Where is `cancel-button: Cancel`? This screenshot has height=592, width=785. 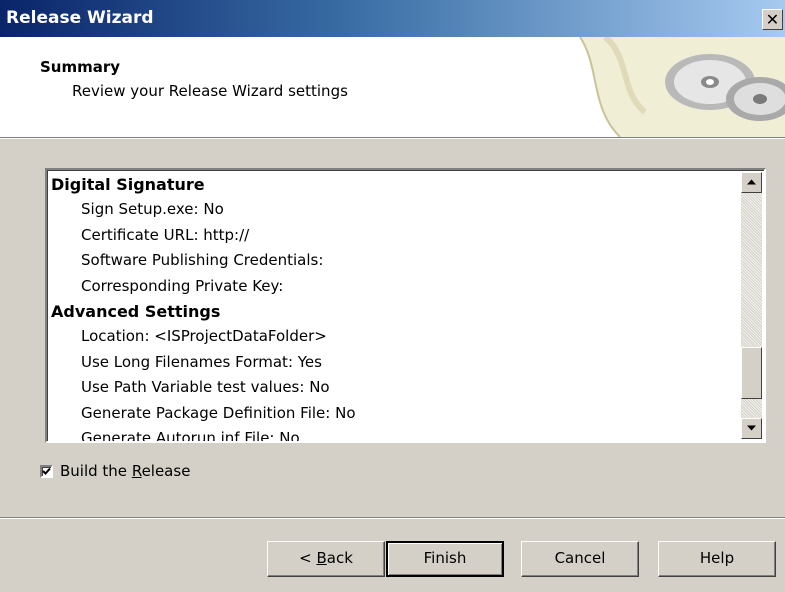 cancel-button: Cancel is located at coordinates (580, 559).